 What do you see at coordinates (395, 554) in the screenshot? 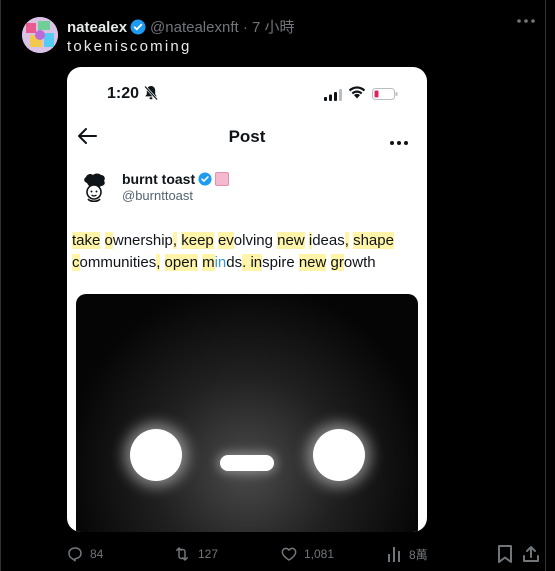
I see `views-icon` at bounding box center [395, 554].